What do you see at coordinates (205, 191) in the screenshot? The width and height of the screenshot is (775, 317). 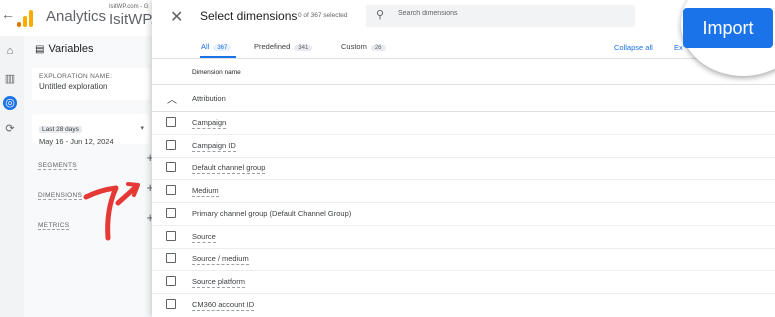 I see `dimension-label: Medium` at bounding box center [205, 191].